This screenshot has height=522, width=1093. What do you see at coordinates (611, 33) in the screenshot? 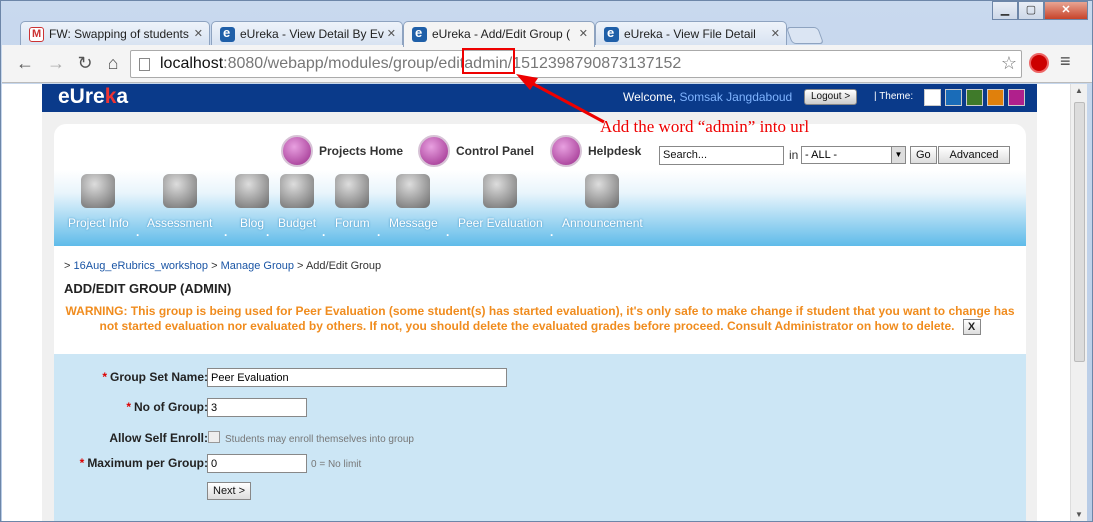
I see `eureka-icon` at bounding box center [611, 33].